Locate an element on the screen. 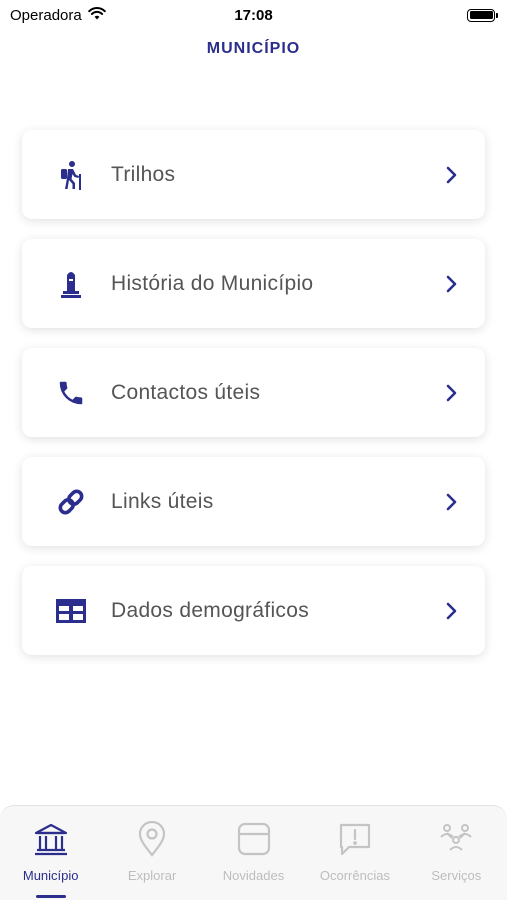 The height and width of the screenshot is (900, 507). hiking-icon is located at coordinates (71, 175).